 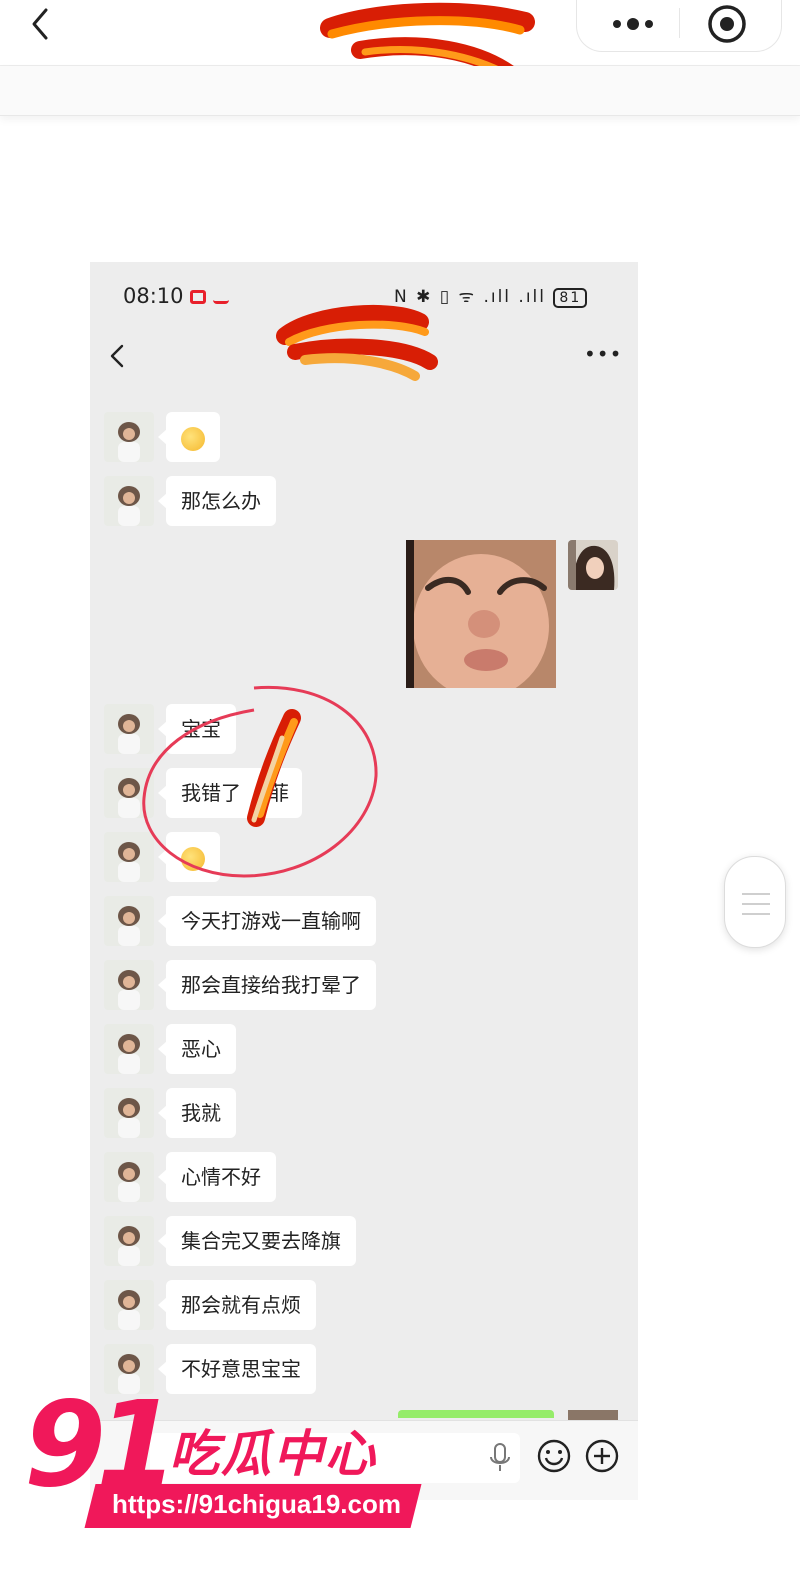 I want to click on header-shadow-band, so click(x=400, y=91).